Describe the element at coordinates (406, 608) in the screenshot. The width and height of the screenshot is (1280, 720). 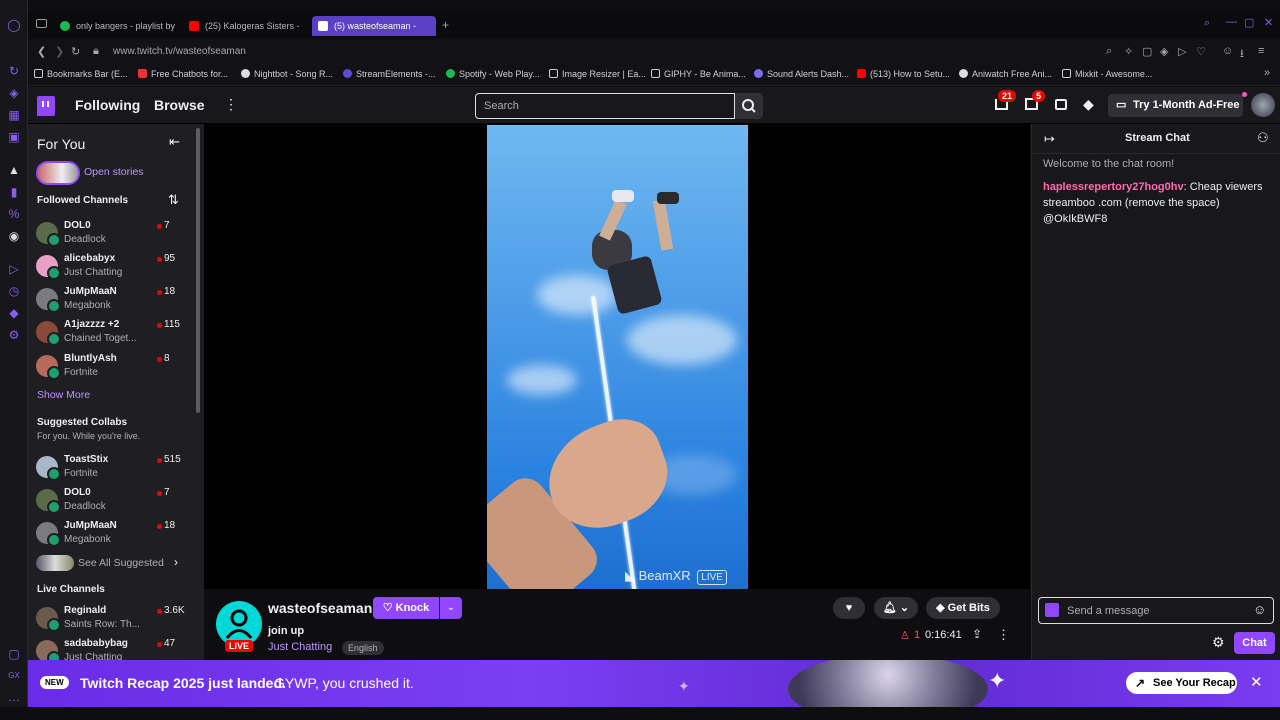
I see `knock-button: ♡ Knock` at that location.